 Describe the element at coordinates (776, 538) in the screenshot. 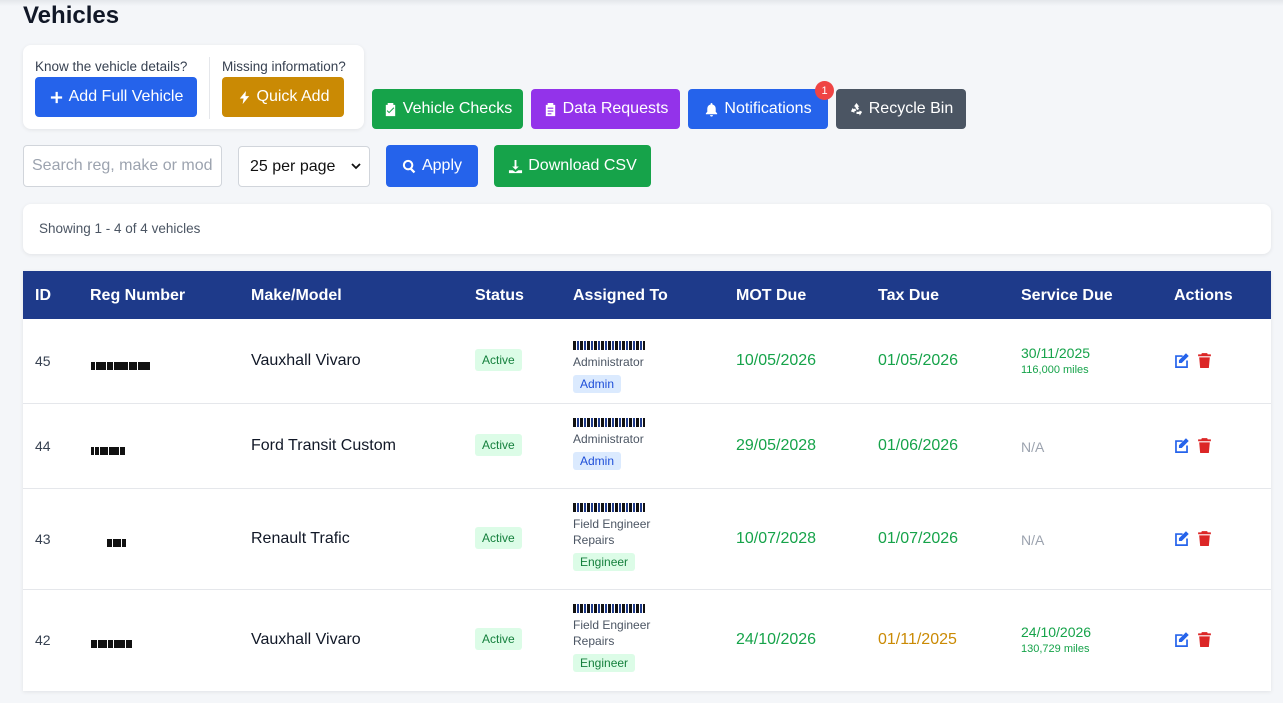

I see `mot-due: 10/07/2028` at that location.